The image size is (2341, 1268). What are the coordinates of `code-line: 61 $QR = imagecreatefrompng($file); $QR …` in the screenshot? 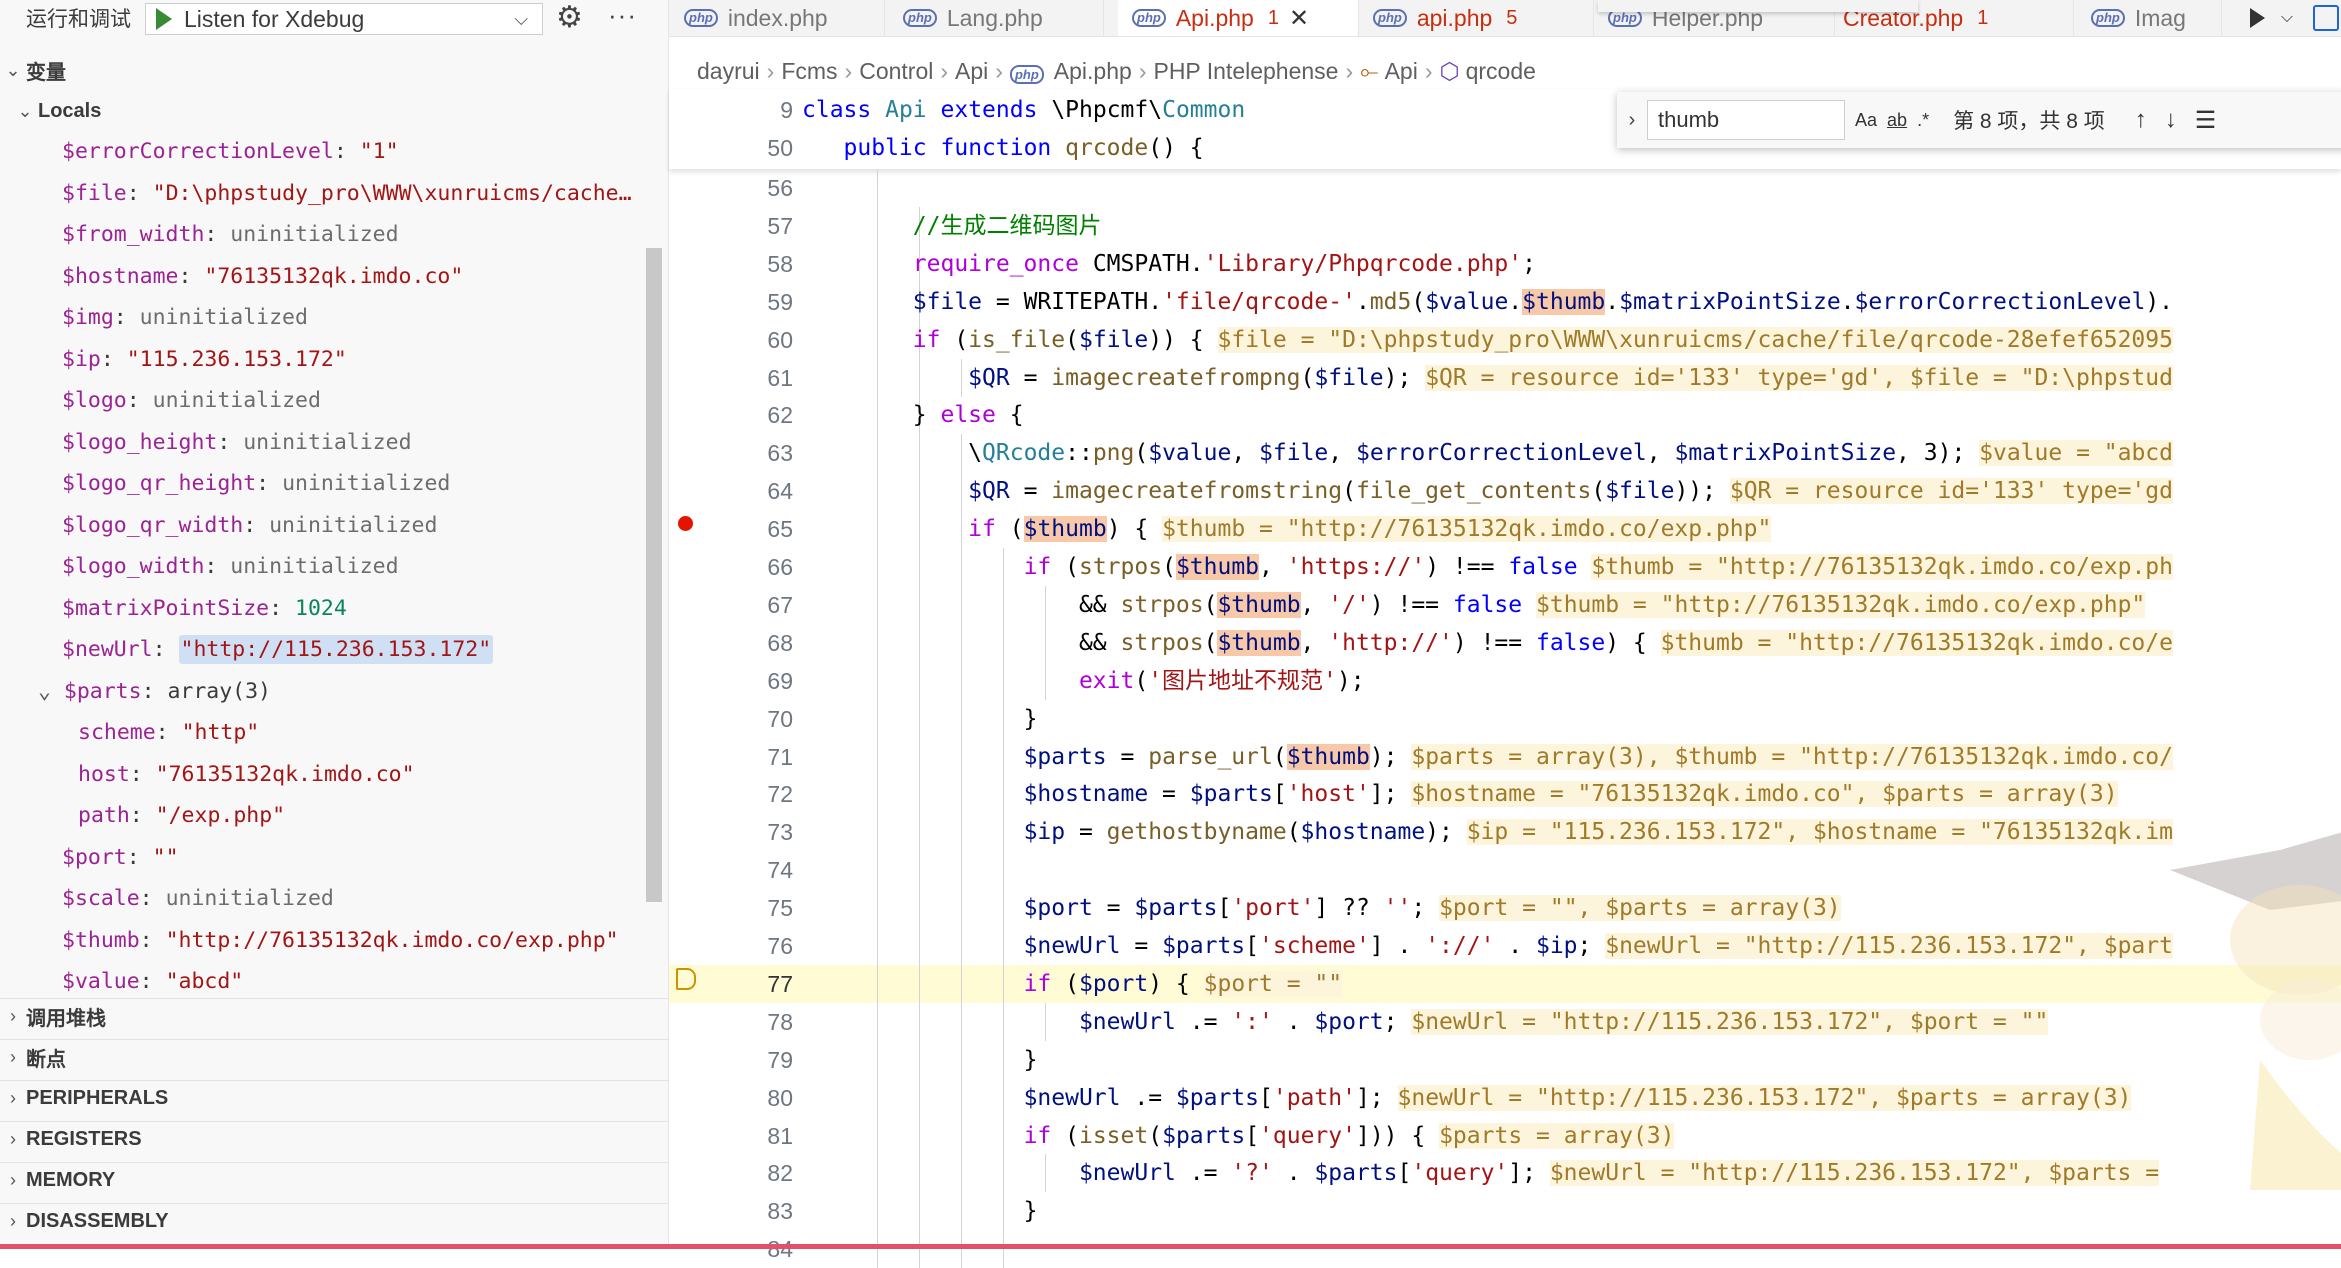 It's located at (1505, 377).